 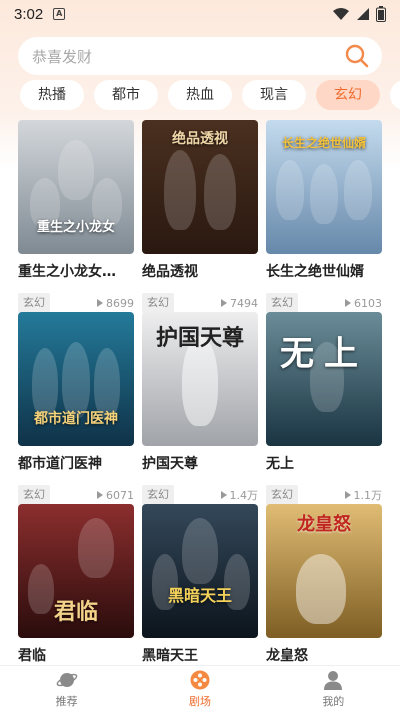 I want to click on view-count: 1.4万, so click(x=239, y=495).